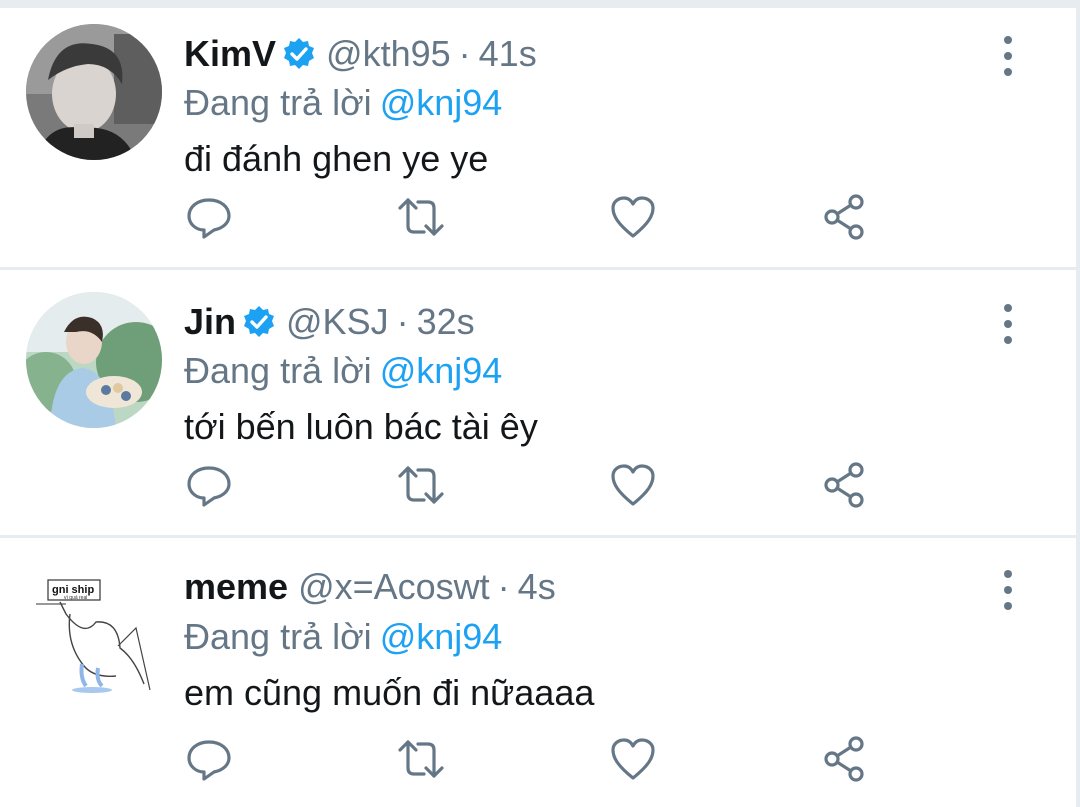 The width and height of the screenshot is (1080, 807). What do you see at coordinates (388, 54) in the screenshot?
I see `handle: @kth95` at bounding box center [388, 54].